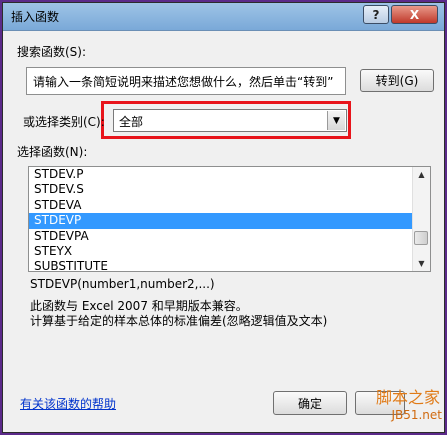 The height and width of the screenshot is (435, 447). I want to click on close-icon: X, so click(414, 14).